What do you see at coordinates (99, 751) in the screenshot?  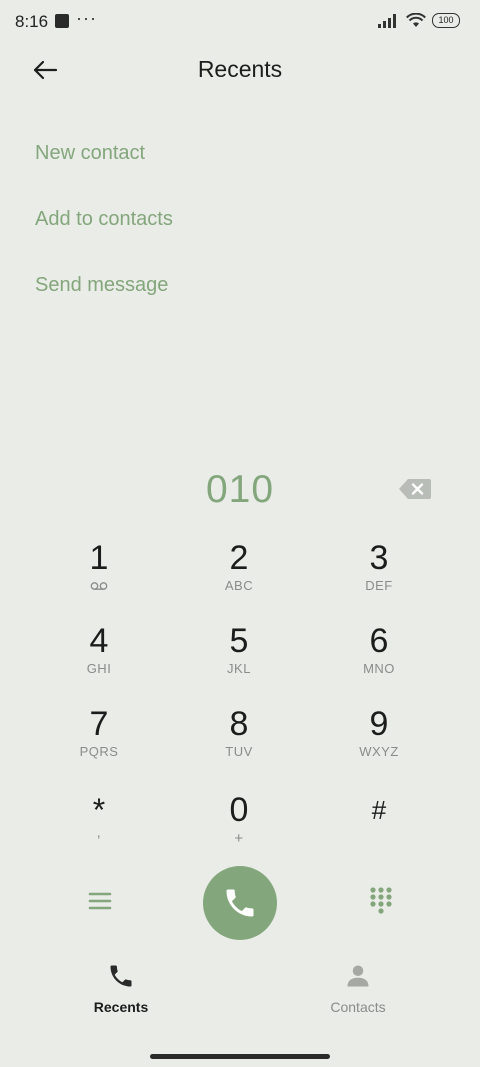 I see `key-7-letters: PQRS` at bounding box center [99, 751].